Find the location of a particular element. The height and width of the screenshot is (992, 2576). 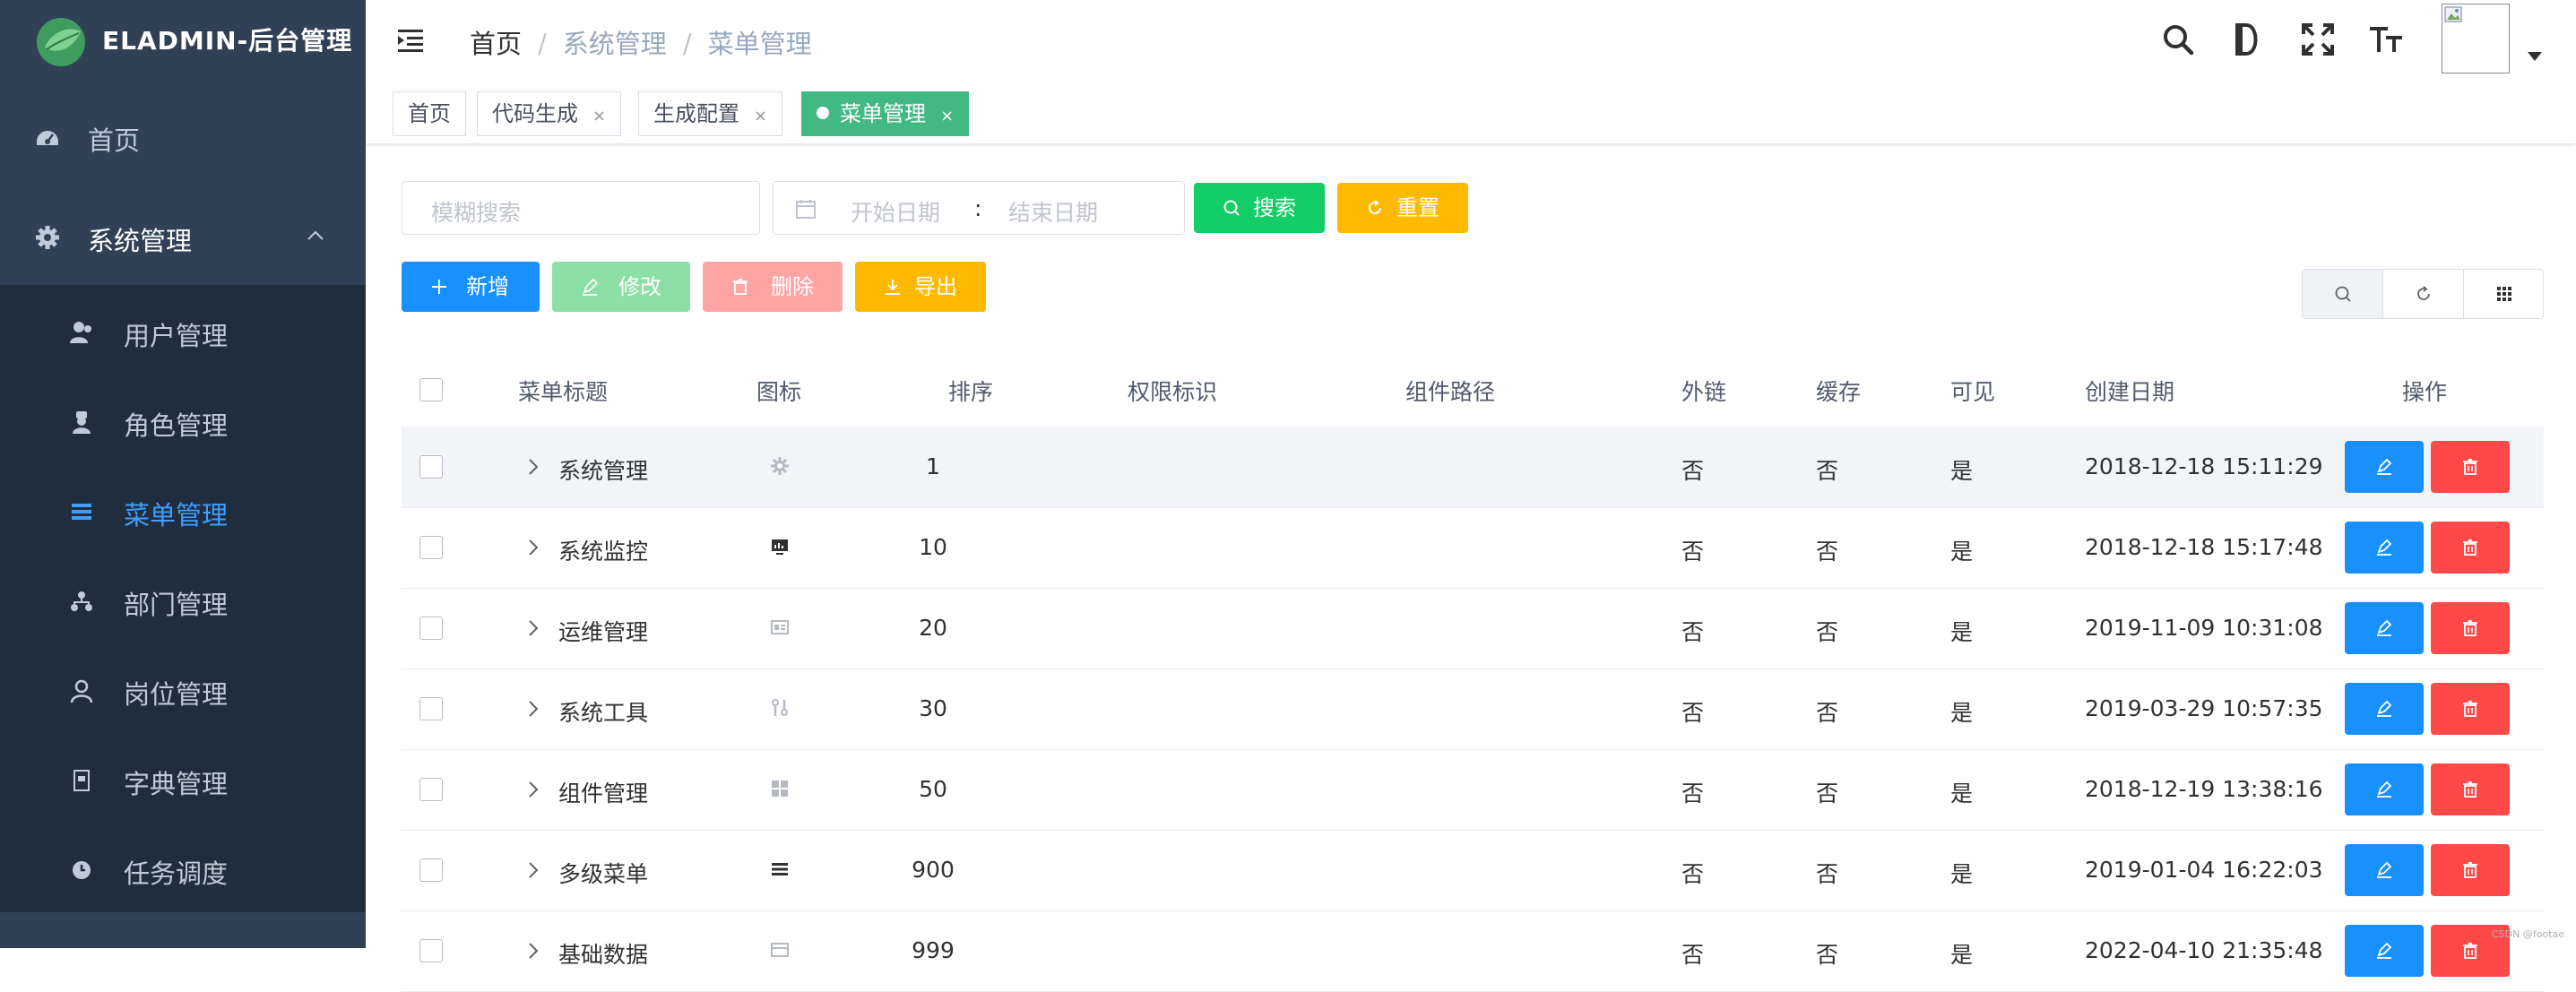

date-range-picker: 开始日期 : 结束日期 is located at coordinates (979, 208).